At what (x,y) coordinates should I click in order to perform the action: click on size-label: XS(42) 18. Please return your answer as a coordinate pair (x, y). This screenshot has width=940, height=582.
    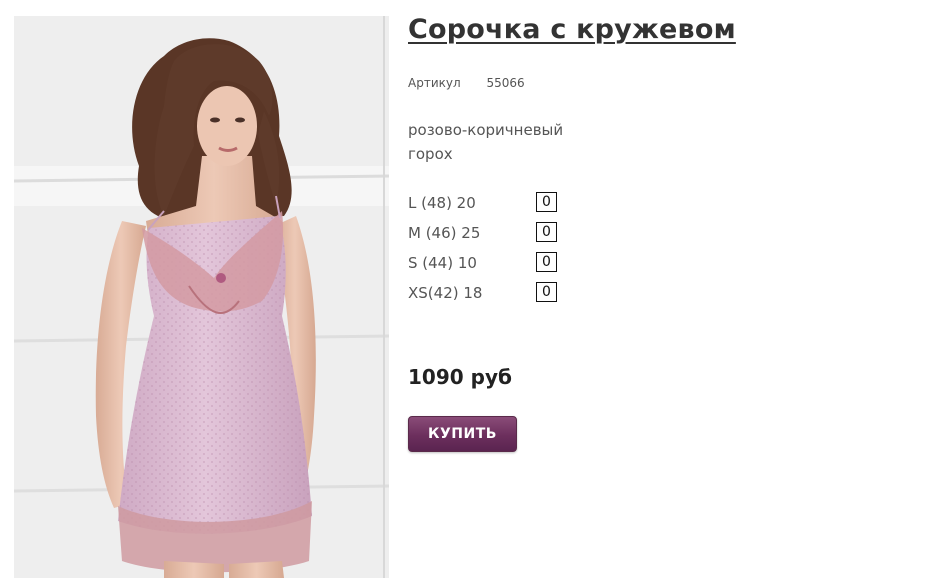
    Looking at the image, I should click on (445, 293).